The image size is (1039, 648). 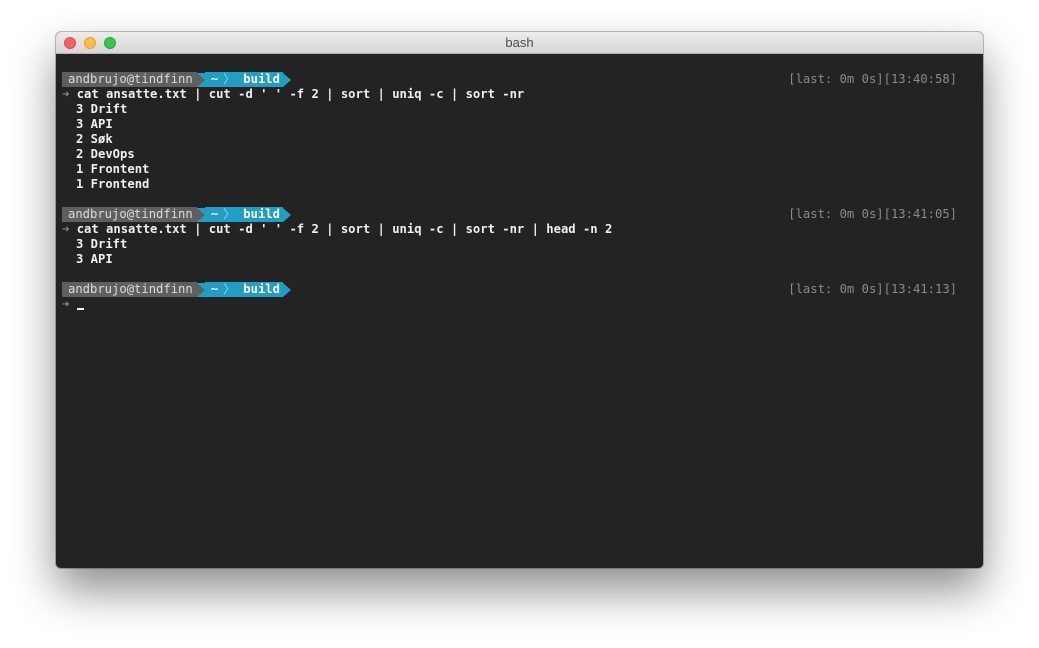 I want to click on output-line: 1 Frontend, so click(x=113, y=184).